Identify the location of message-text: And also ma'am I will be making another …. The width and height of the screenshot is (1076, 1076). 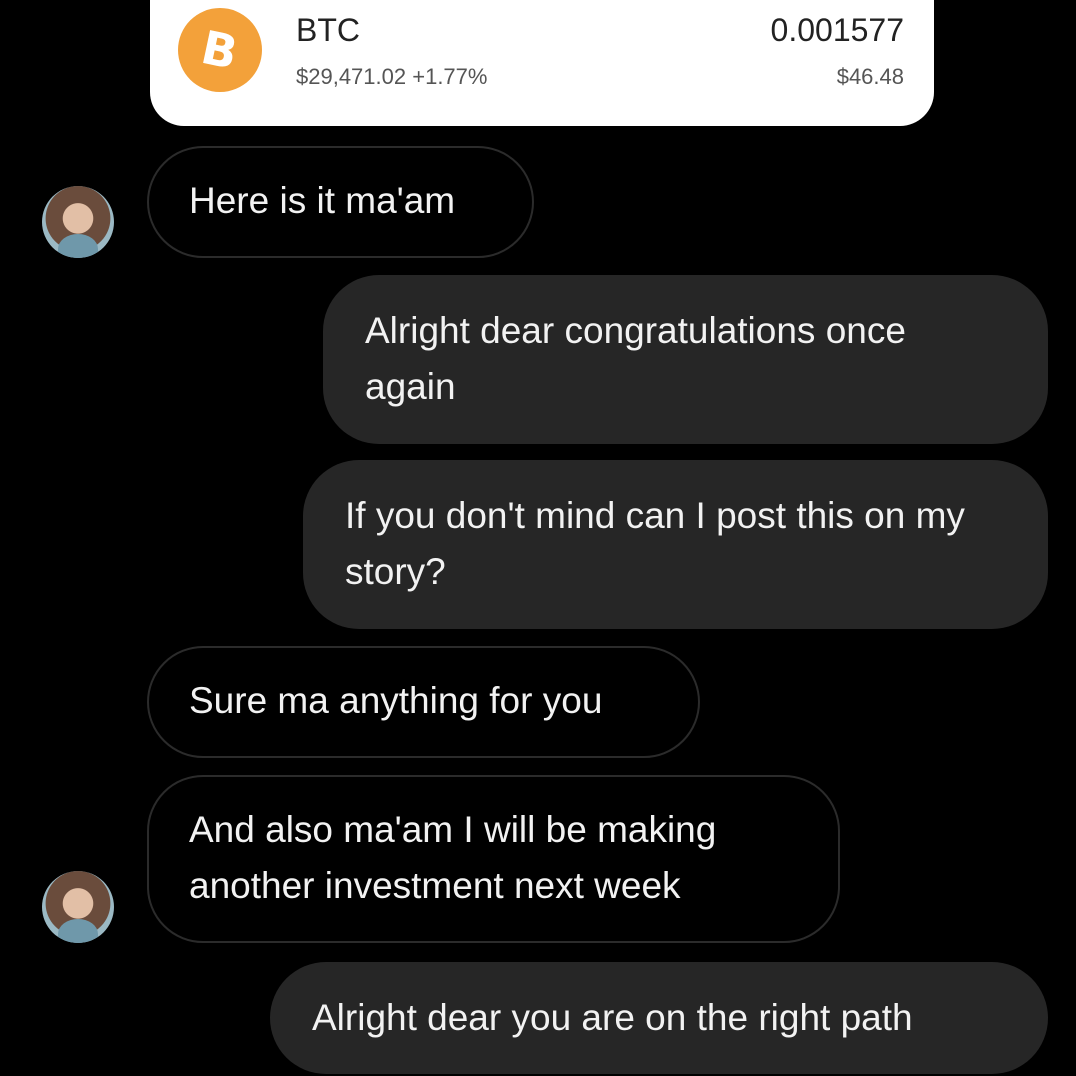
(453, 857).